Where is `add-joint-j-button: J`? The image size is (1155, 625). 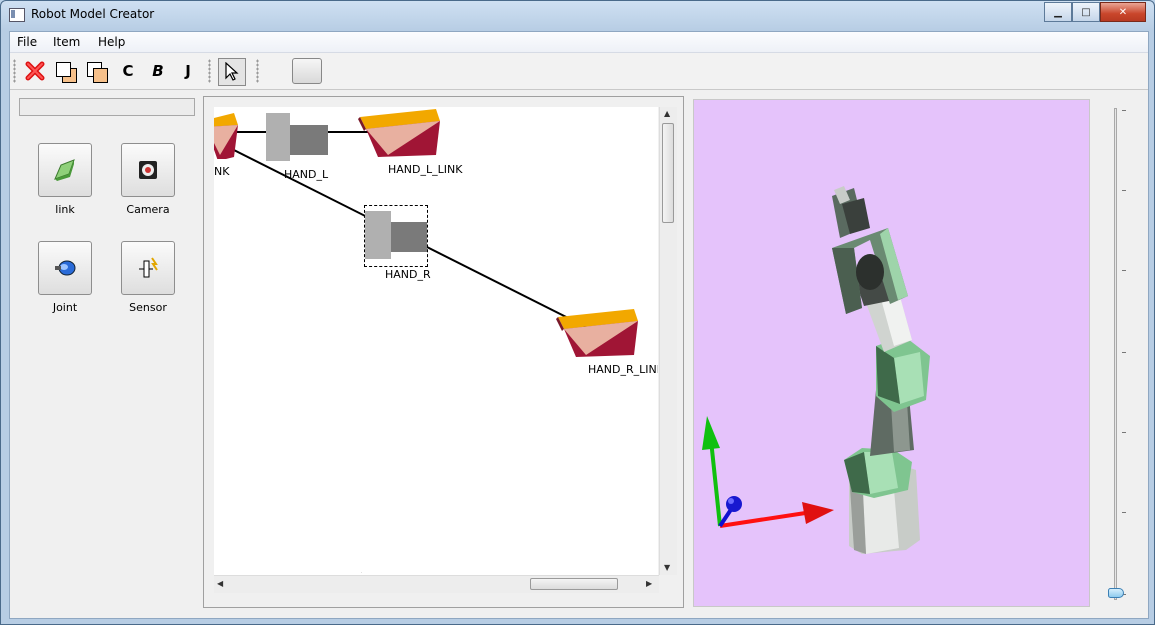
add-joint-j-button: J is located at coordinates (188, 71).